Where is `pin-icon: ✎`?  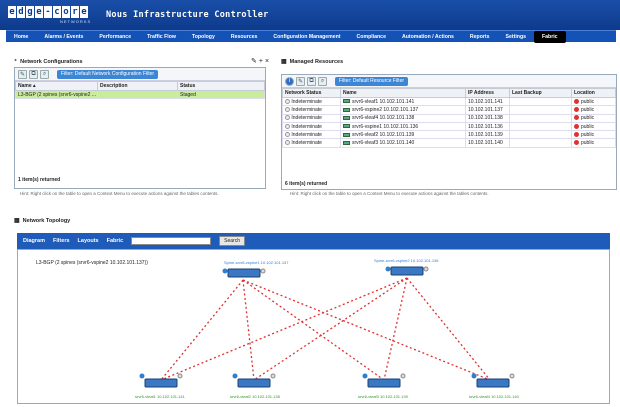 pin-icon: ✎ is located at coordinates (255, 61).